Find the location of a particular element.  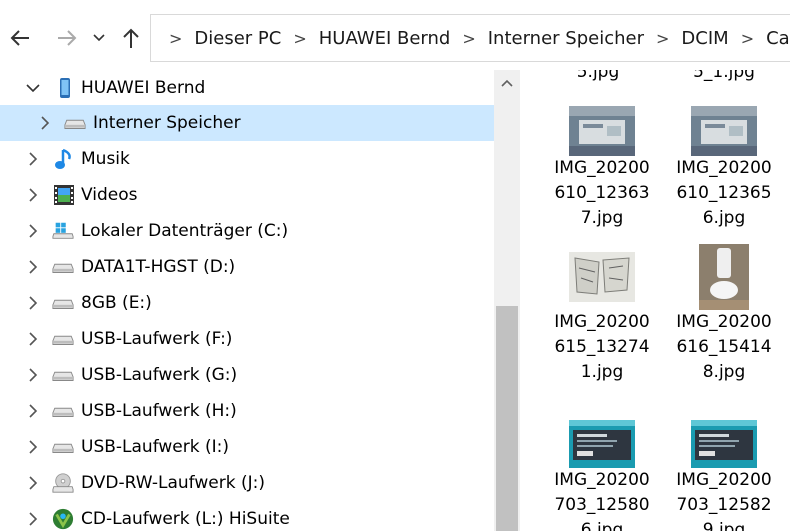

arrow-left-icon is located at coordinates (19, 38).